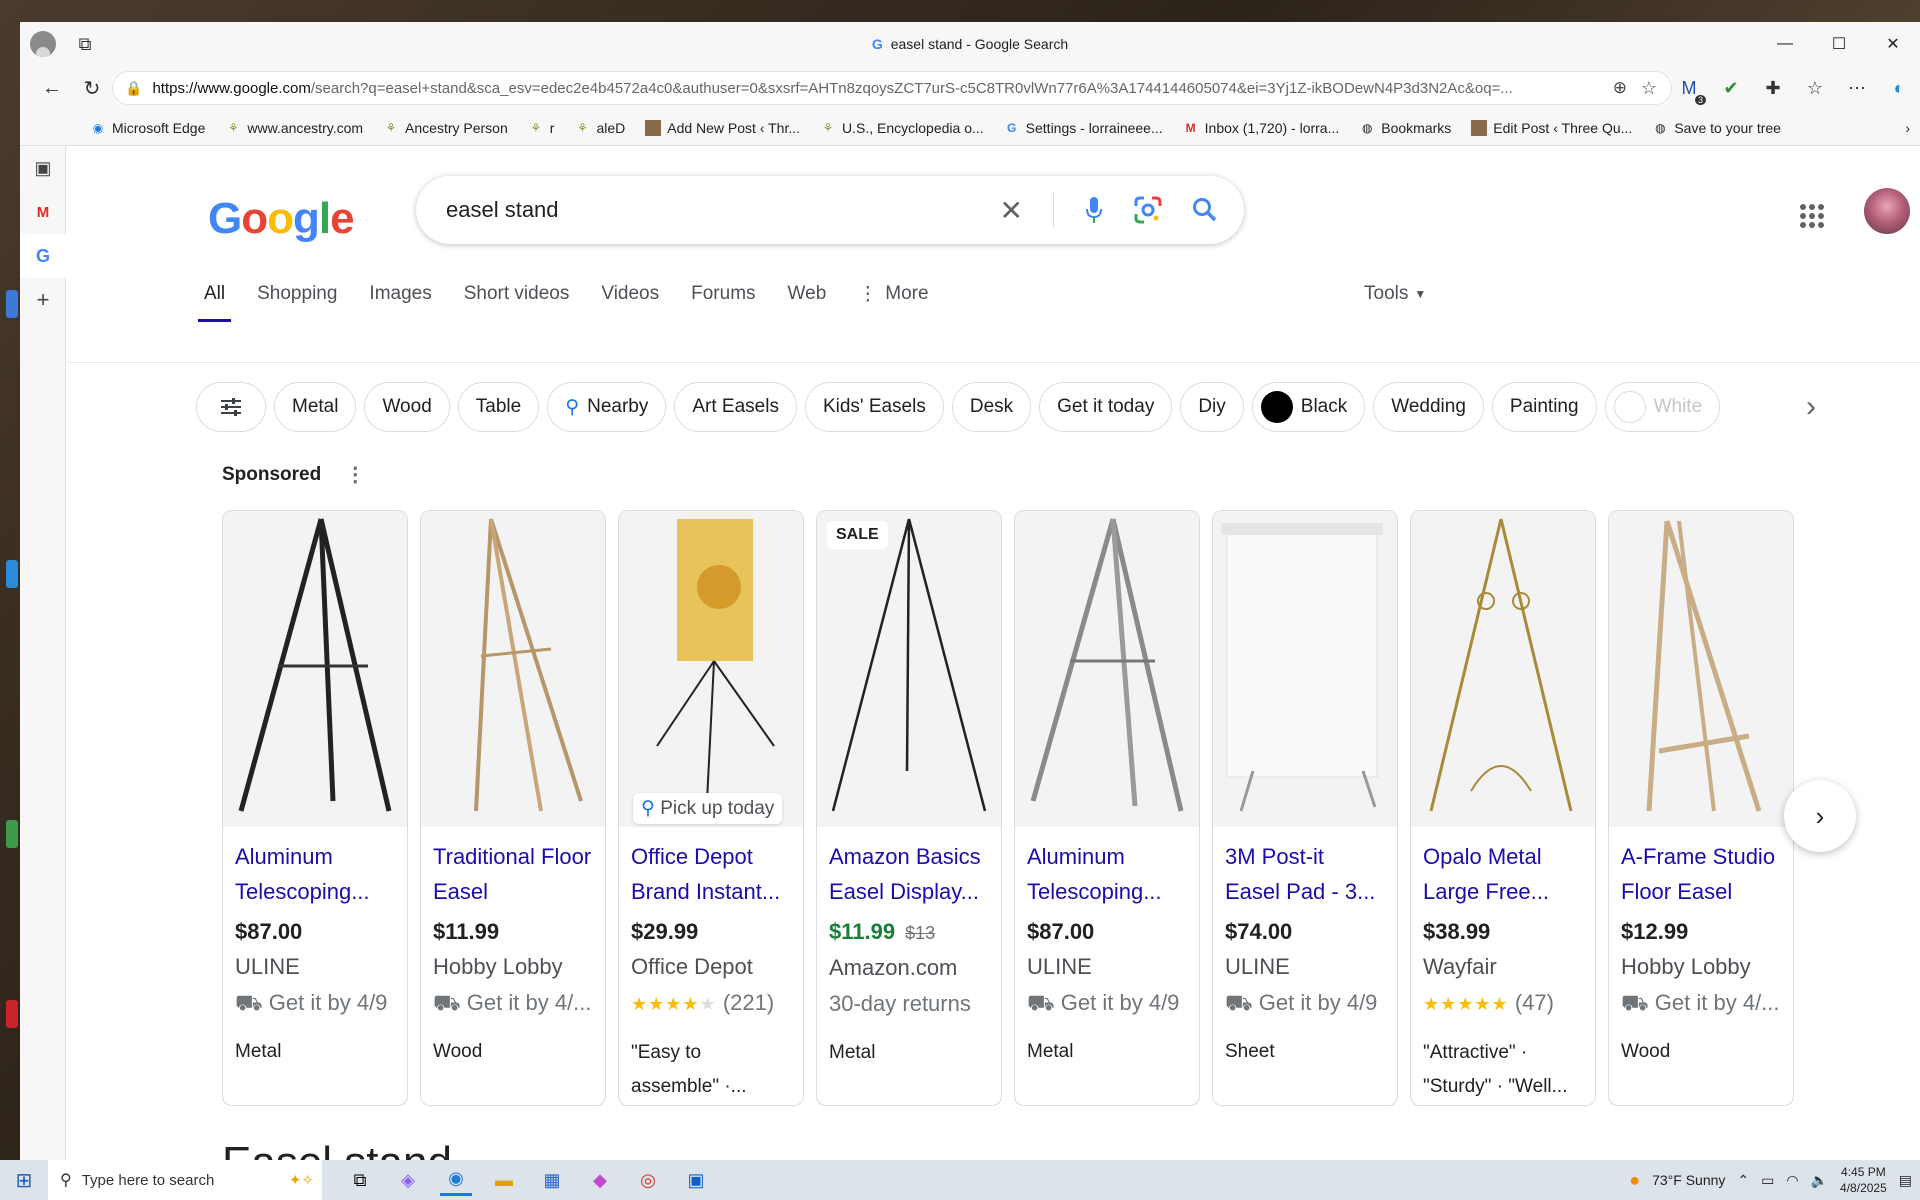 The image size is (1920, 1200). I want to click on product-title: A-Frame Studio Floor Easel, so click(1701, 874).